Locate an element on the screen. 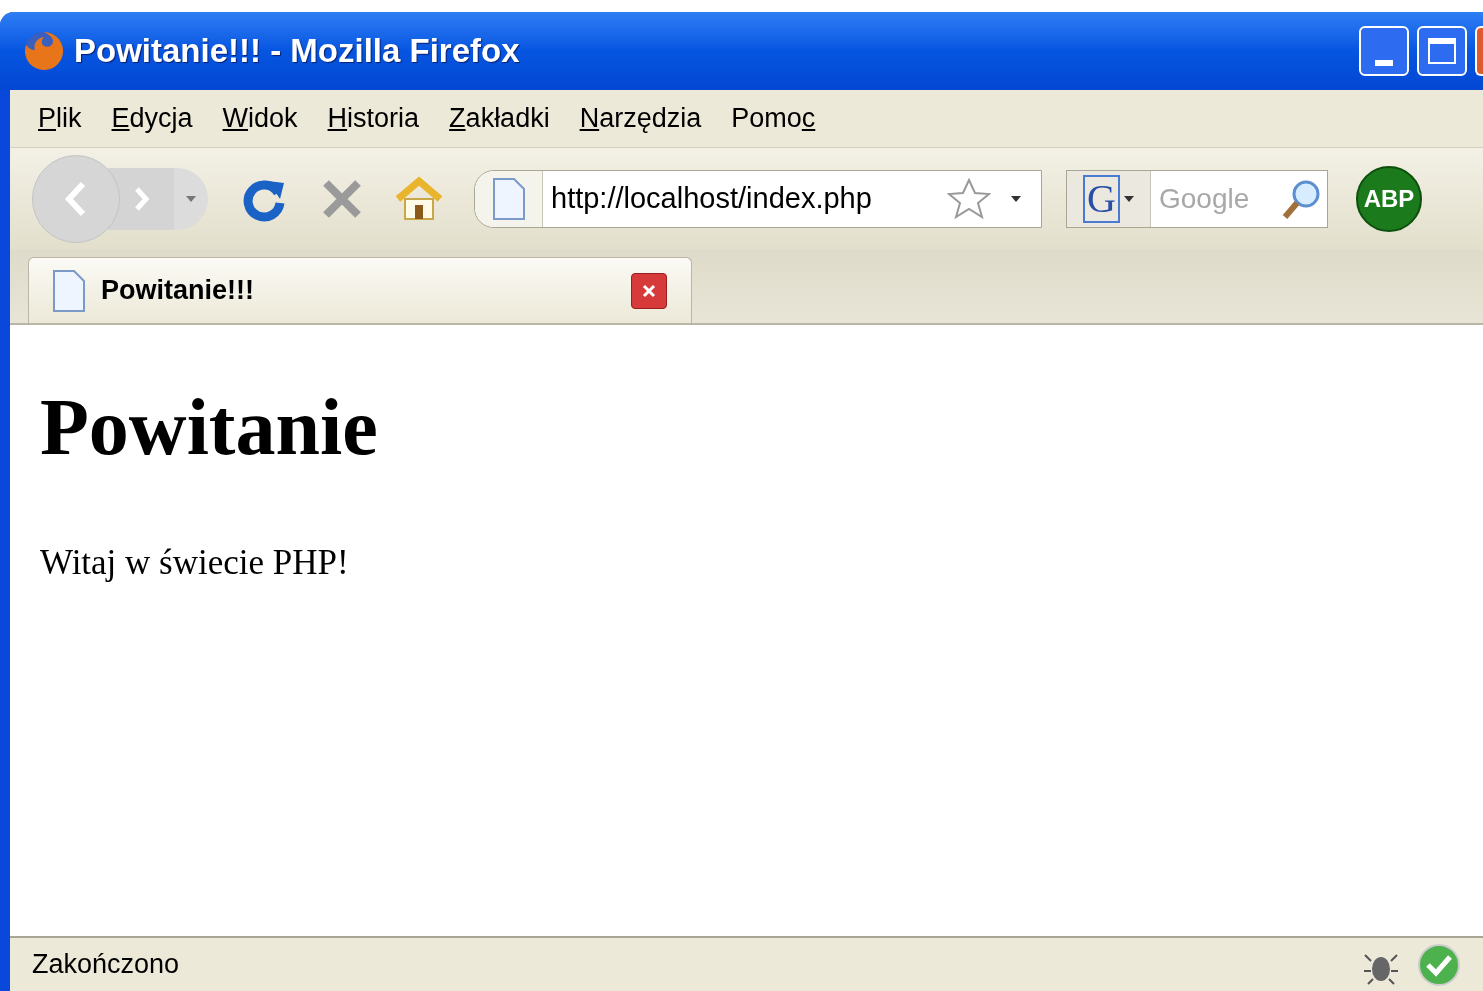  menu-item: Pomoc is located at coordinates (773, 118).